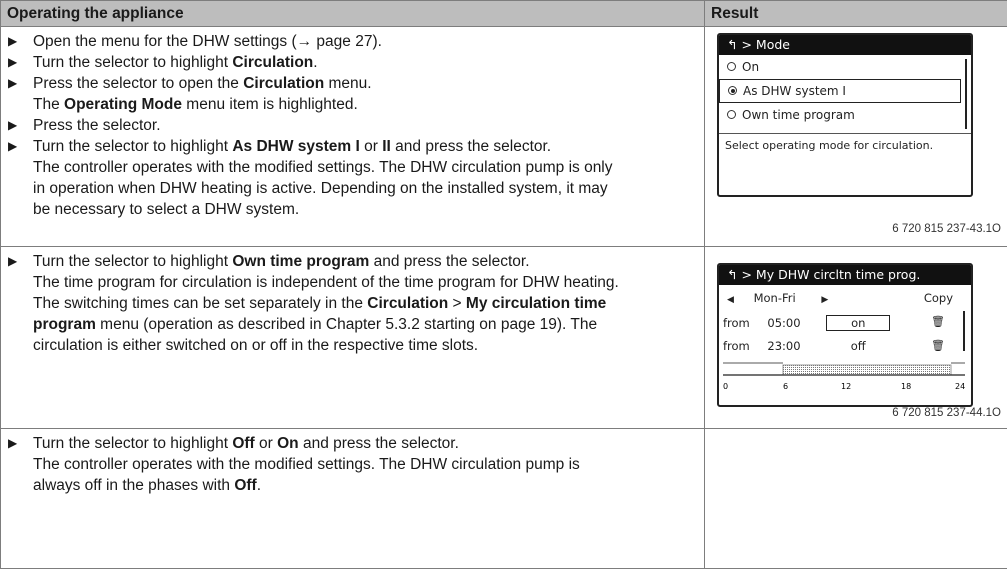 This screenshot has width=1007, height=569. Describe the element at coordinates (785, 386) in the screenshot. I see `tick-6: 6` at that location.